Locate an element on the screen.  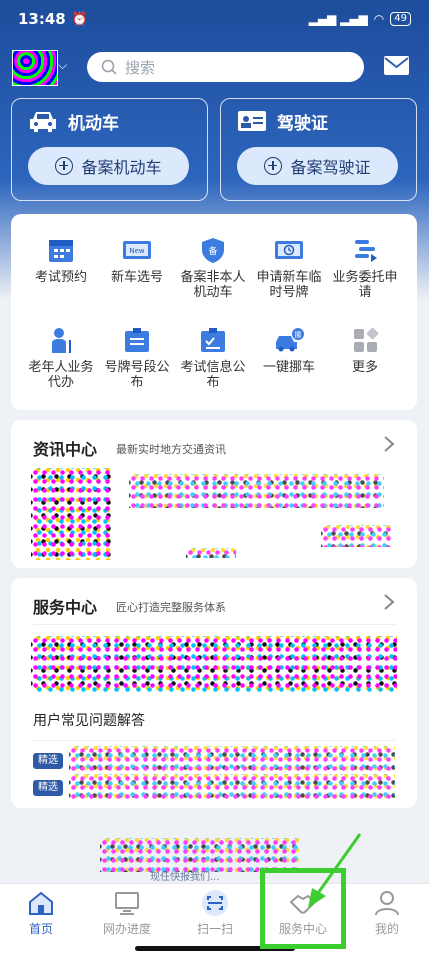
new-plate-icon: New is located at coordinates (137, 250).